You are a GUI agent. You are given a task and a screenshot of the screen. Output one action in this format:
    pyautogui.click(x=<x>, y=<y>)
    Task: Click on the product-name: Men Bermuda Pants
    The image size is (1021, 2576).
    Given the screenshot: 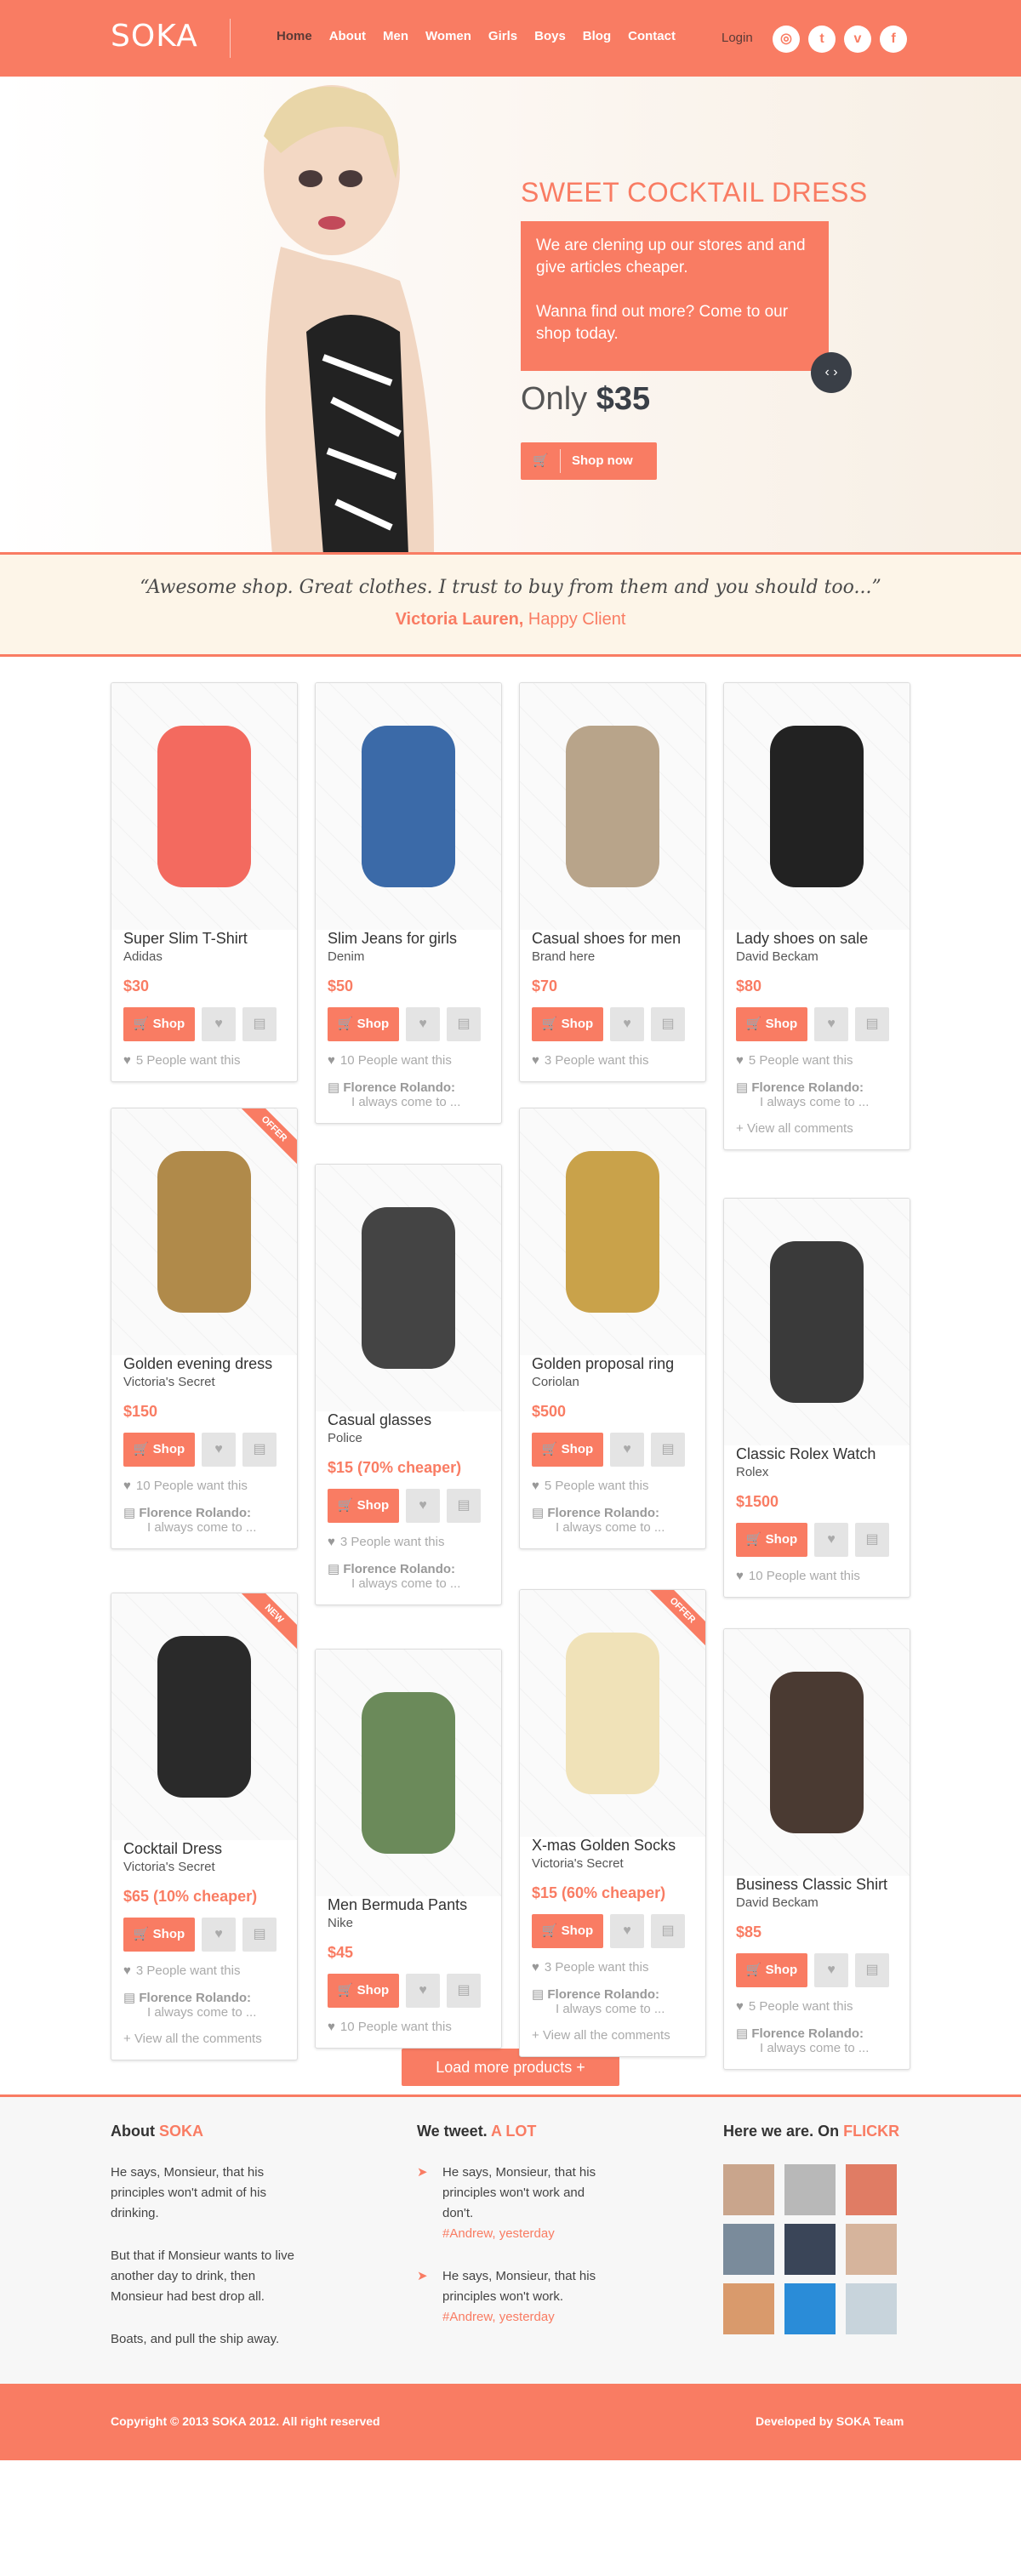 What is the action you would take?
    pyautogui.click(x=408, y=1905)
    